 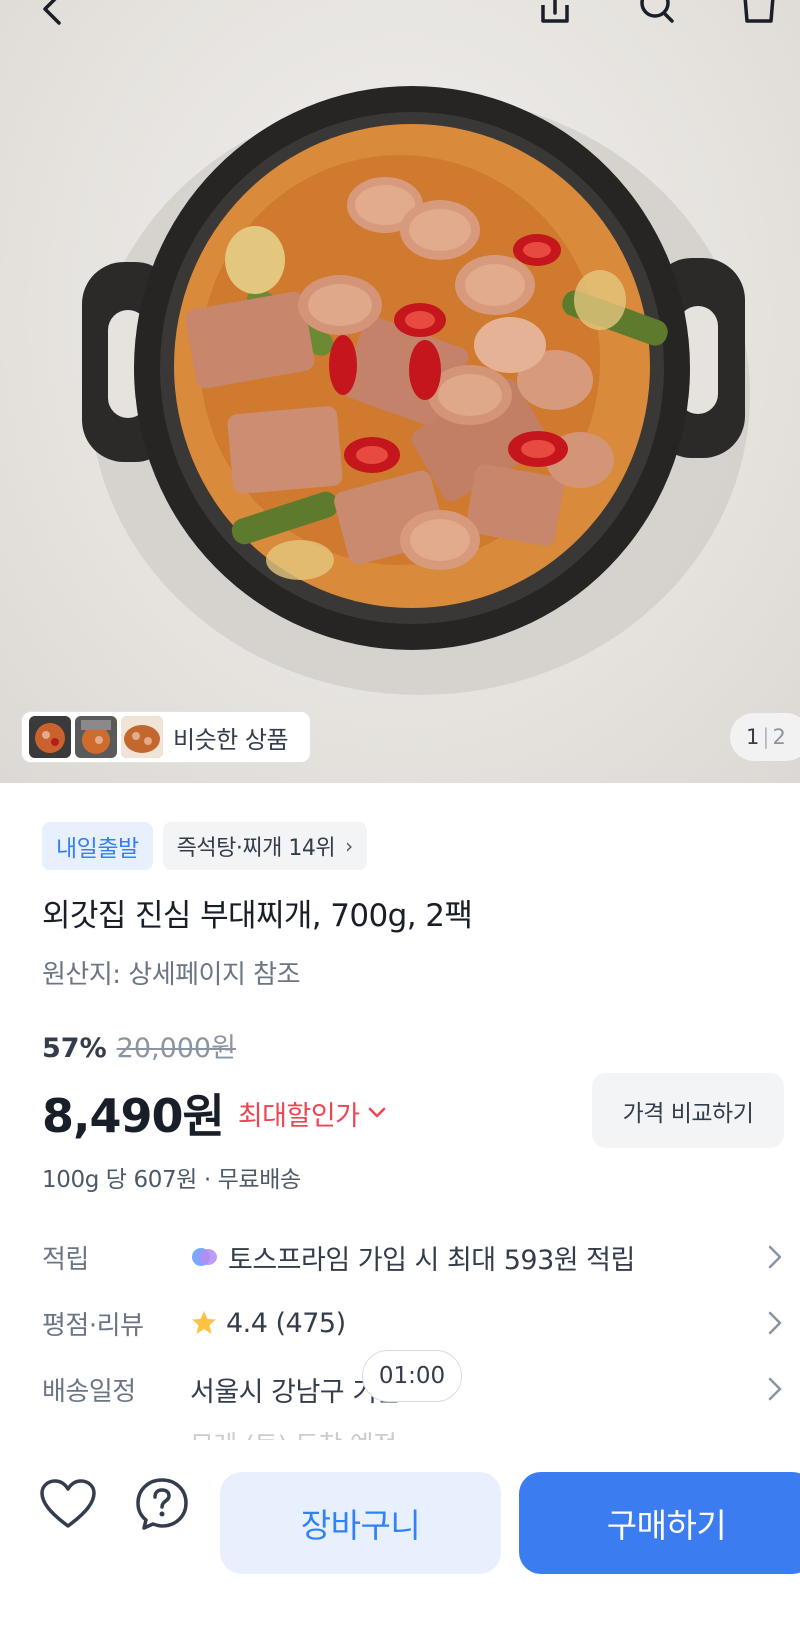 I want to click on star-icon, so click(x=204, y=1322).